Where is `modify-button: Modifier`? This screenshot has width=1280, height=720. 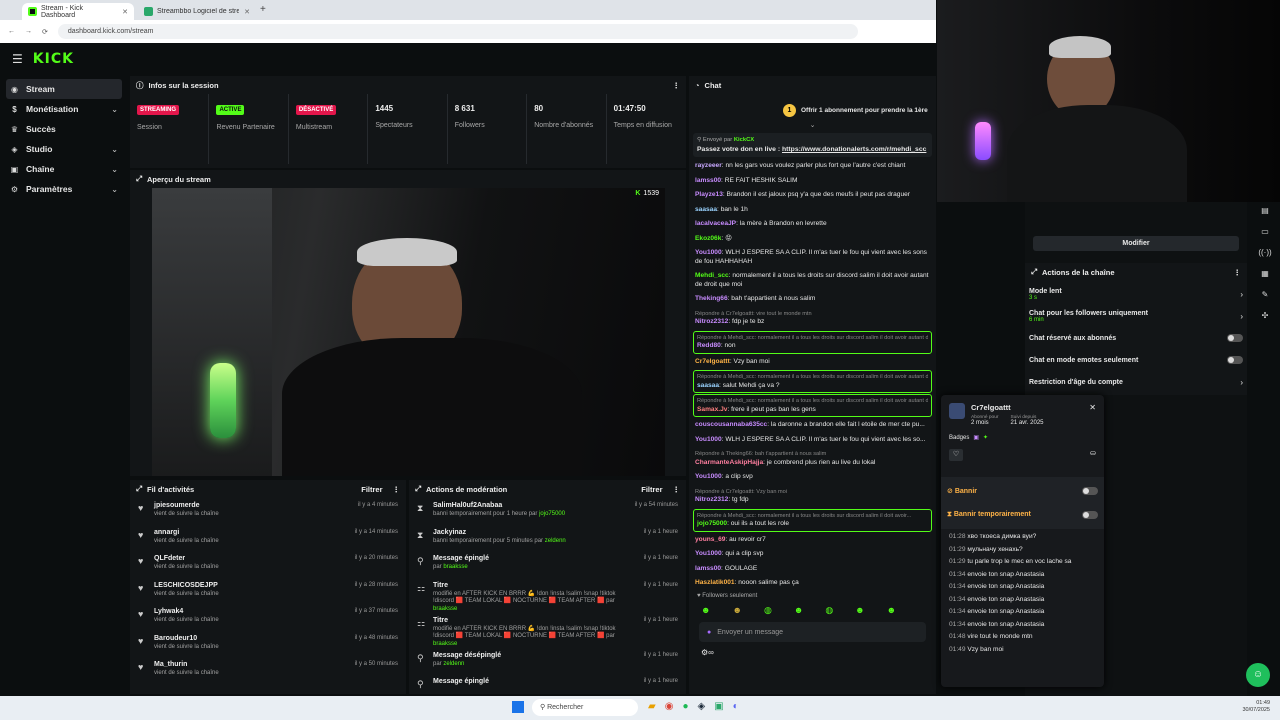
modify-button: Modifier is located at coordinates (1136, 243).